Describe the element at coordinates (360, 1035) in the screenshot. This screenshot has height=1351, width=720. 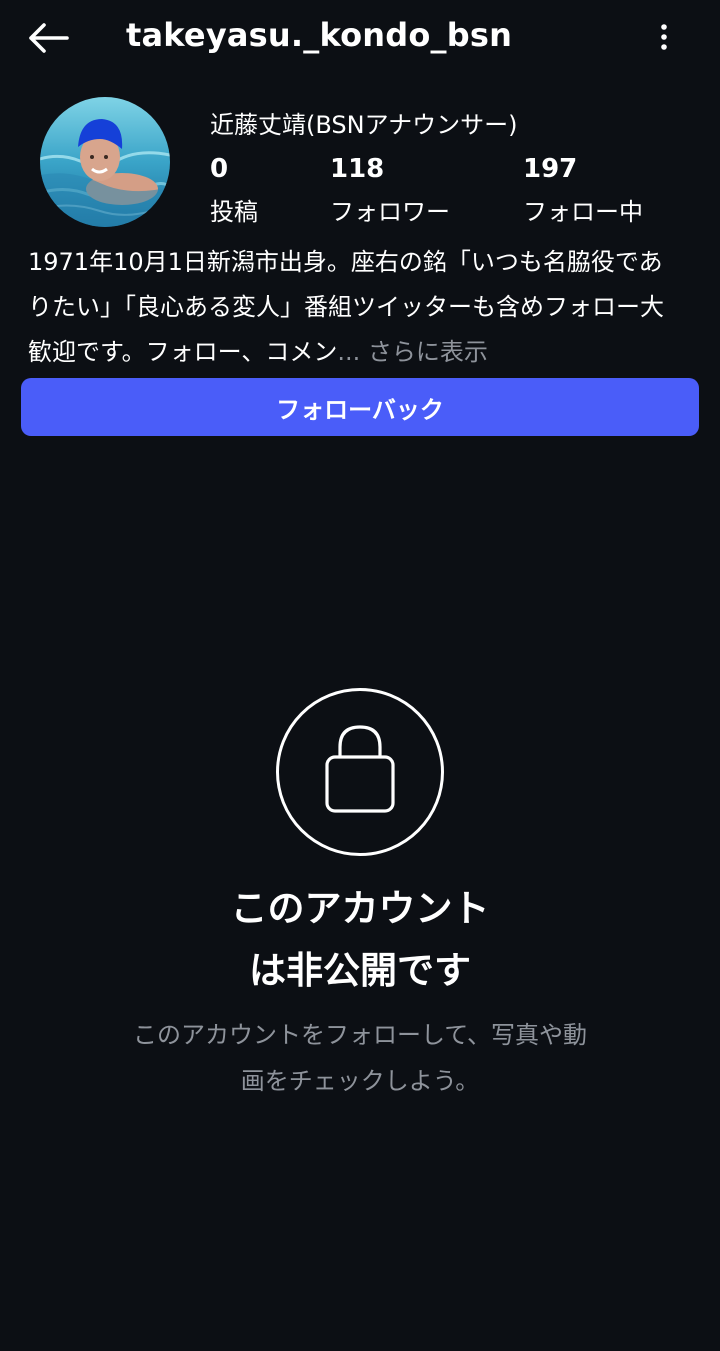
I see `private-subtitle-line: このアカウントをフォローして、写真や動` at that location.